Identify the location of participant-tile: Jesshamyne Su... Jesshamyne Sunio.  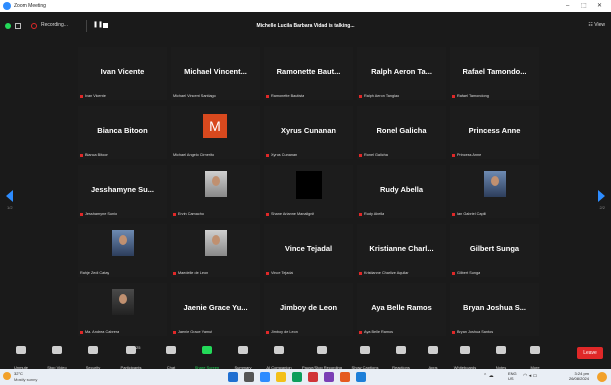
(122, 191).